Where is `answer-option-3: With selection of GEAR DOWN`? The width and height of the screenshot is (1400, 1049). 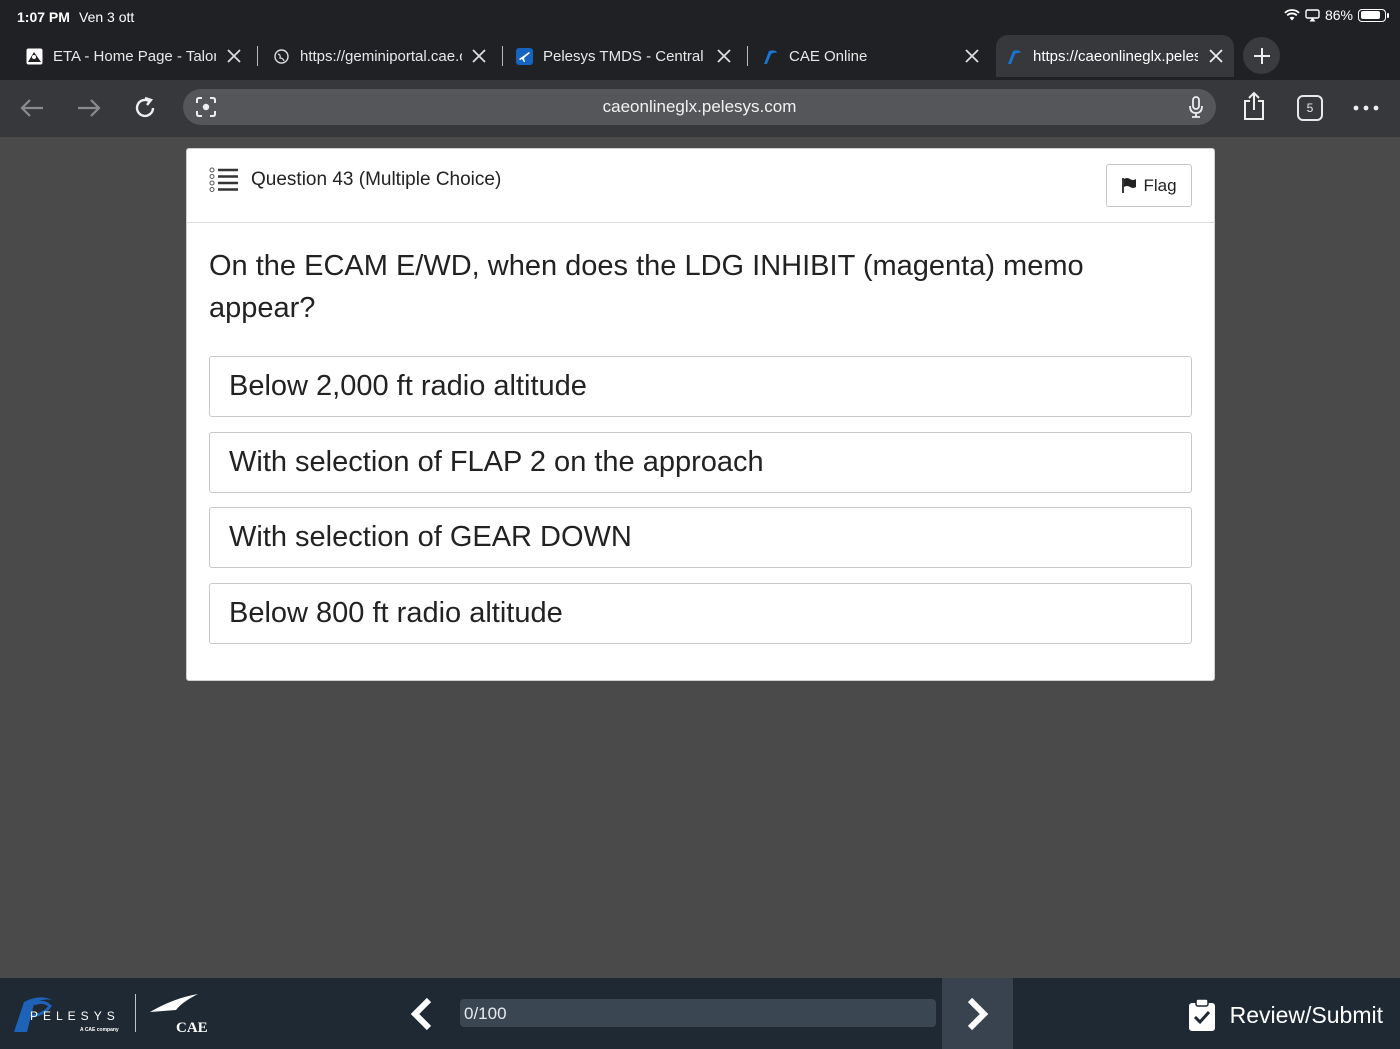 answer-option-3: With selection of GEAR DOWN is located at coordinates (700, 537).